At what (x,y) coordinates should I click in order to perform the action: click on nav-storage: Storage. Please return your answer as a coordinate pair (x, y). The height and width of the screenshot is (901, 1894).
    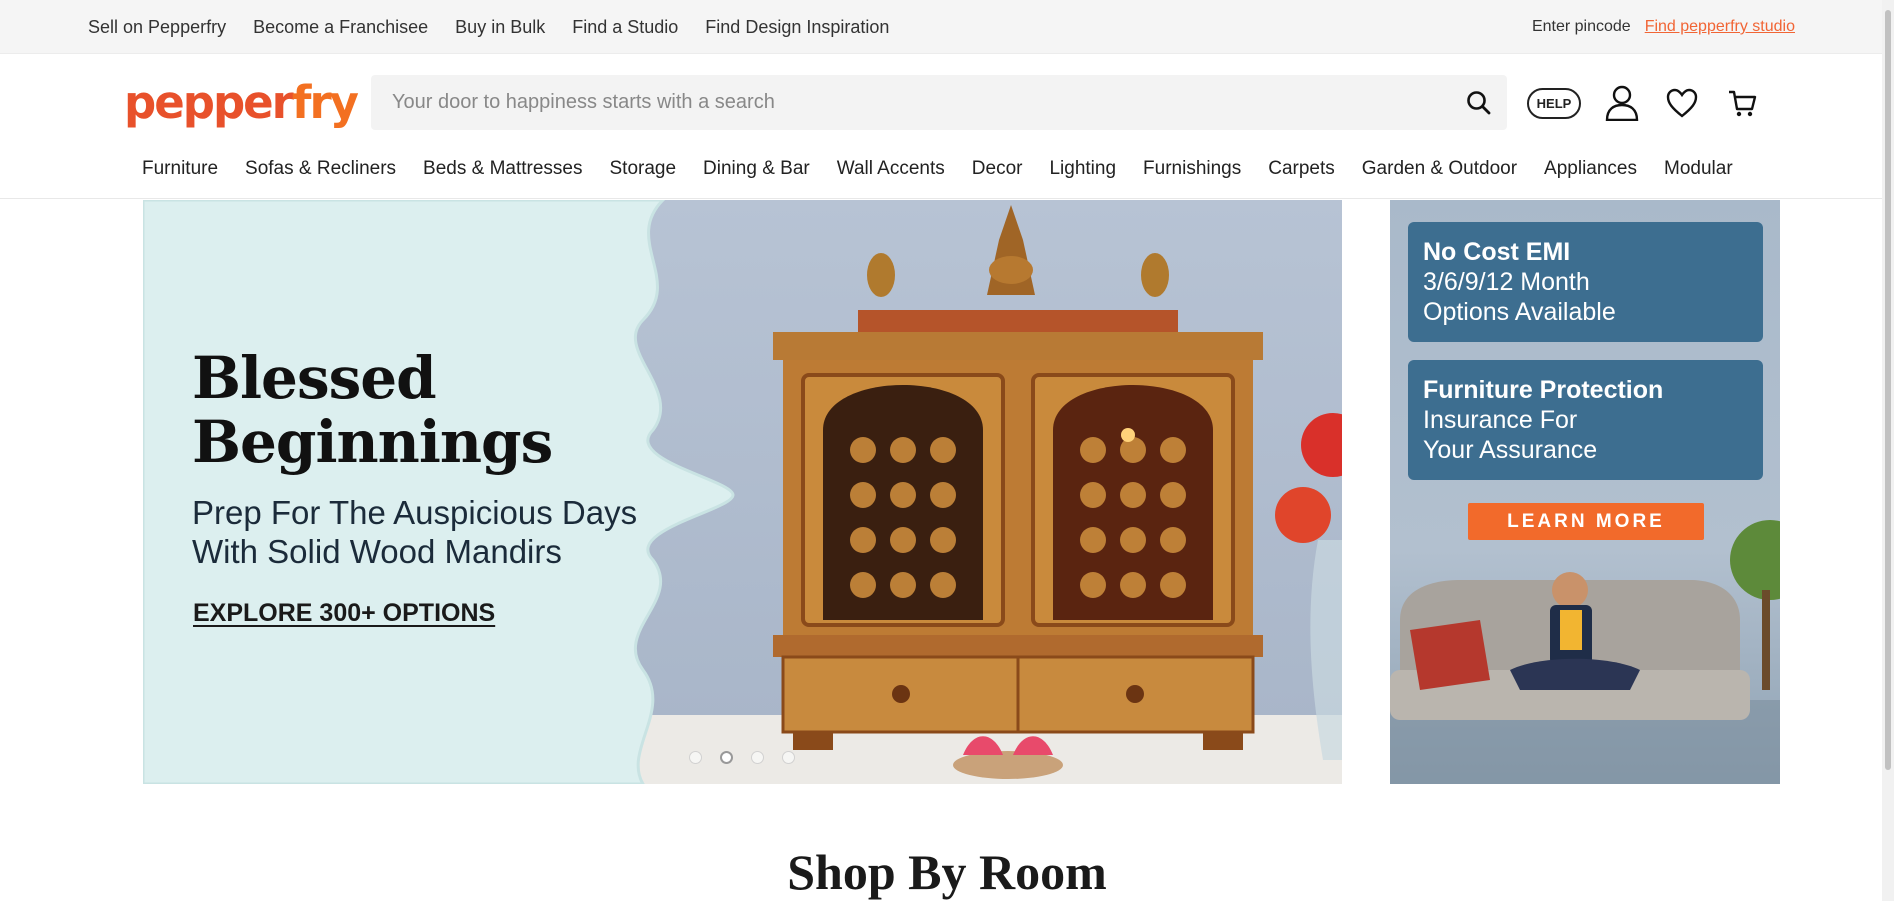
    Looking at the image, I should click on (643, 169).